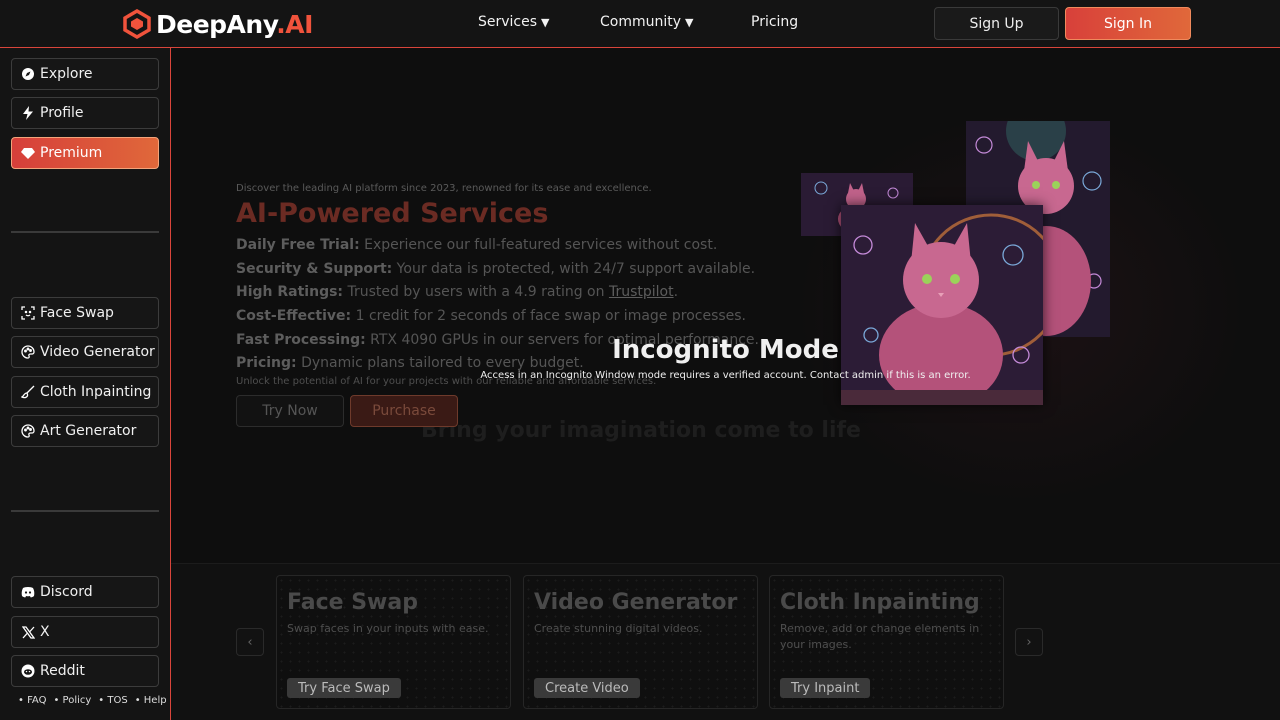 This screenshot has width=1280, height=720. Describe the element at coordinates (825, 688) in the screenshot. I see `try-inpaint-button: Try Inpaint` at that location.